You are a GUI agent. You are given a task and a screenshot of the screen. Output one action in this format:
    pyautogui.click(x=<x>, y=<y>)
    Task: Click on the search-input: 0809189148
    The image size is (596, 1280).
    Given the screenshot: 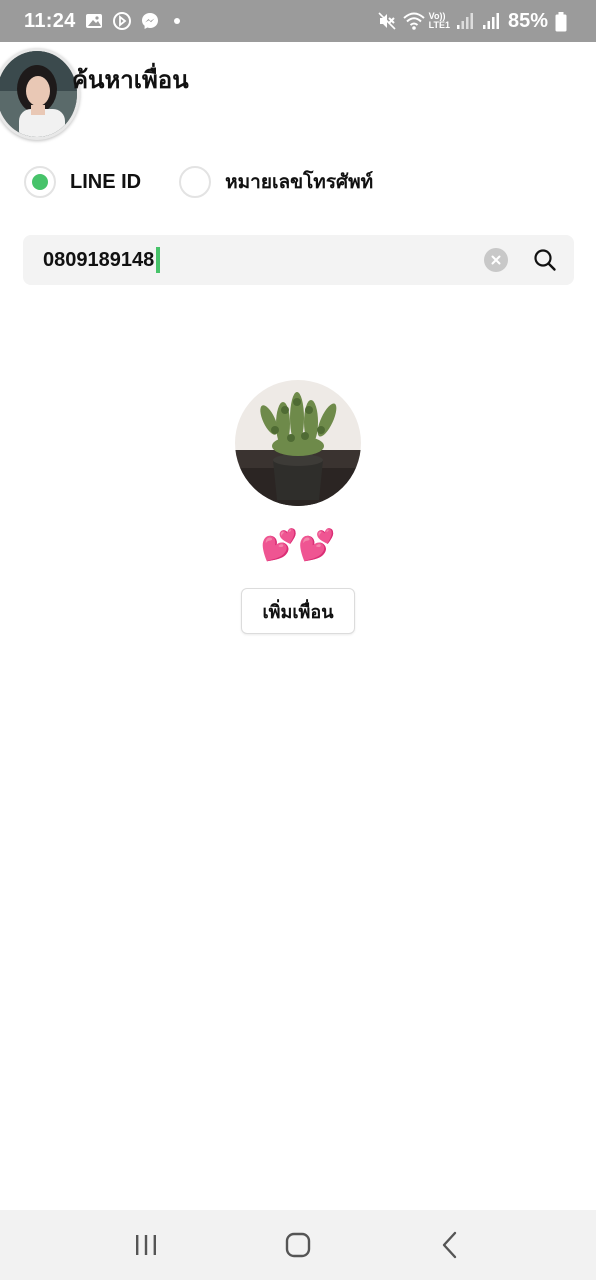 What is the action you would take?
    pyautogui.click(x=298, y=260)
    